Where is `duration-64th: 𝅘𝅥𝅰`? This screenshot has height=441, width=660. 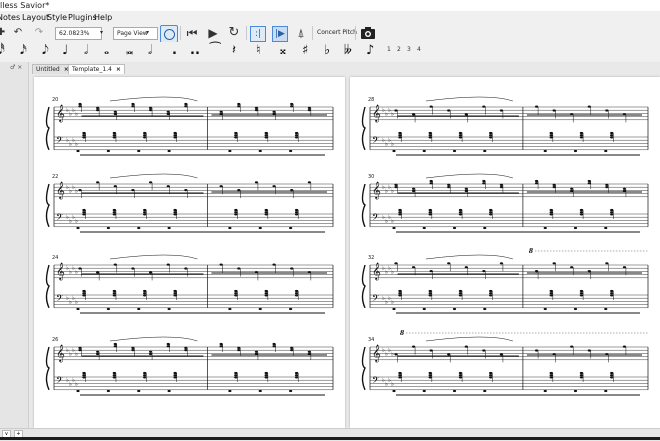 duration-64th: 𝅘𝅥𝅰 is located at coordinates (2, 51).